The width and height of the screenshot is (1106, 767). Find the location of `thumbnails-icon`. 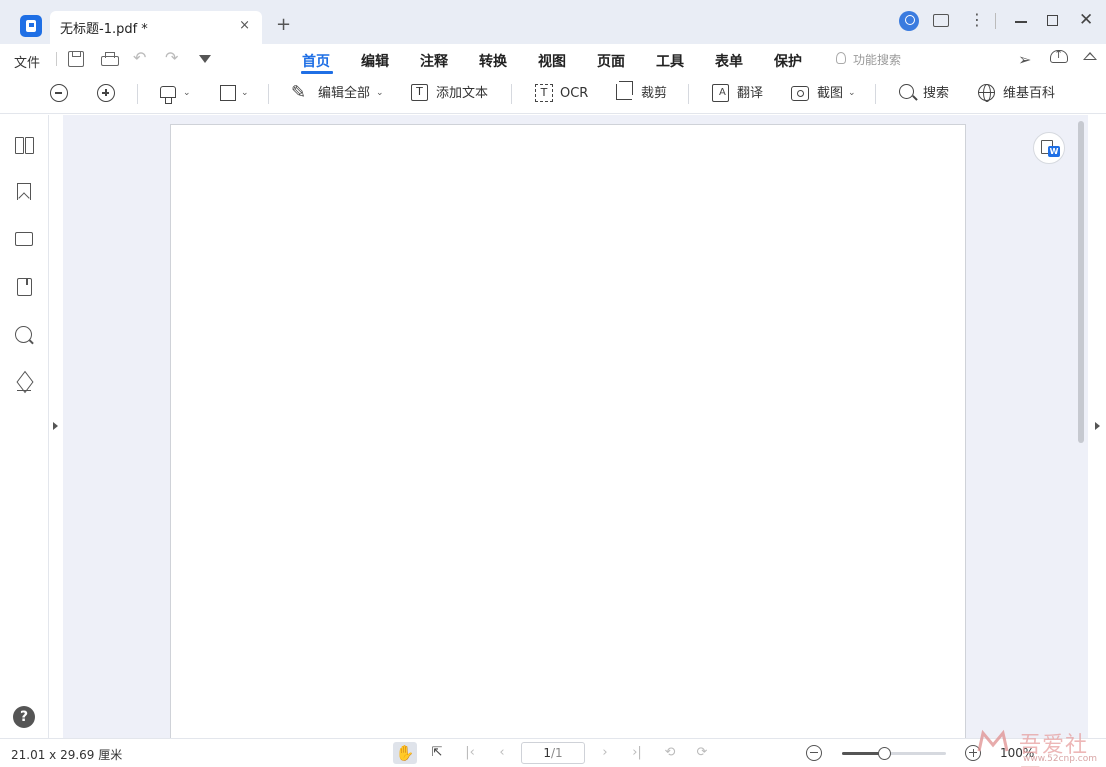

thumbnails-icon is located at coordinates (24, 145).